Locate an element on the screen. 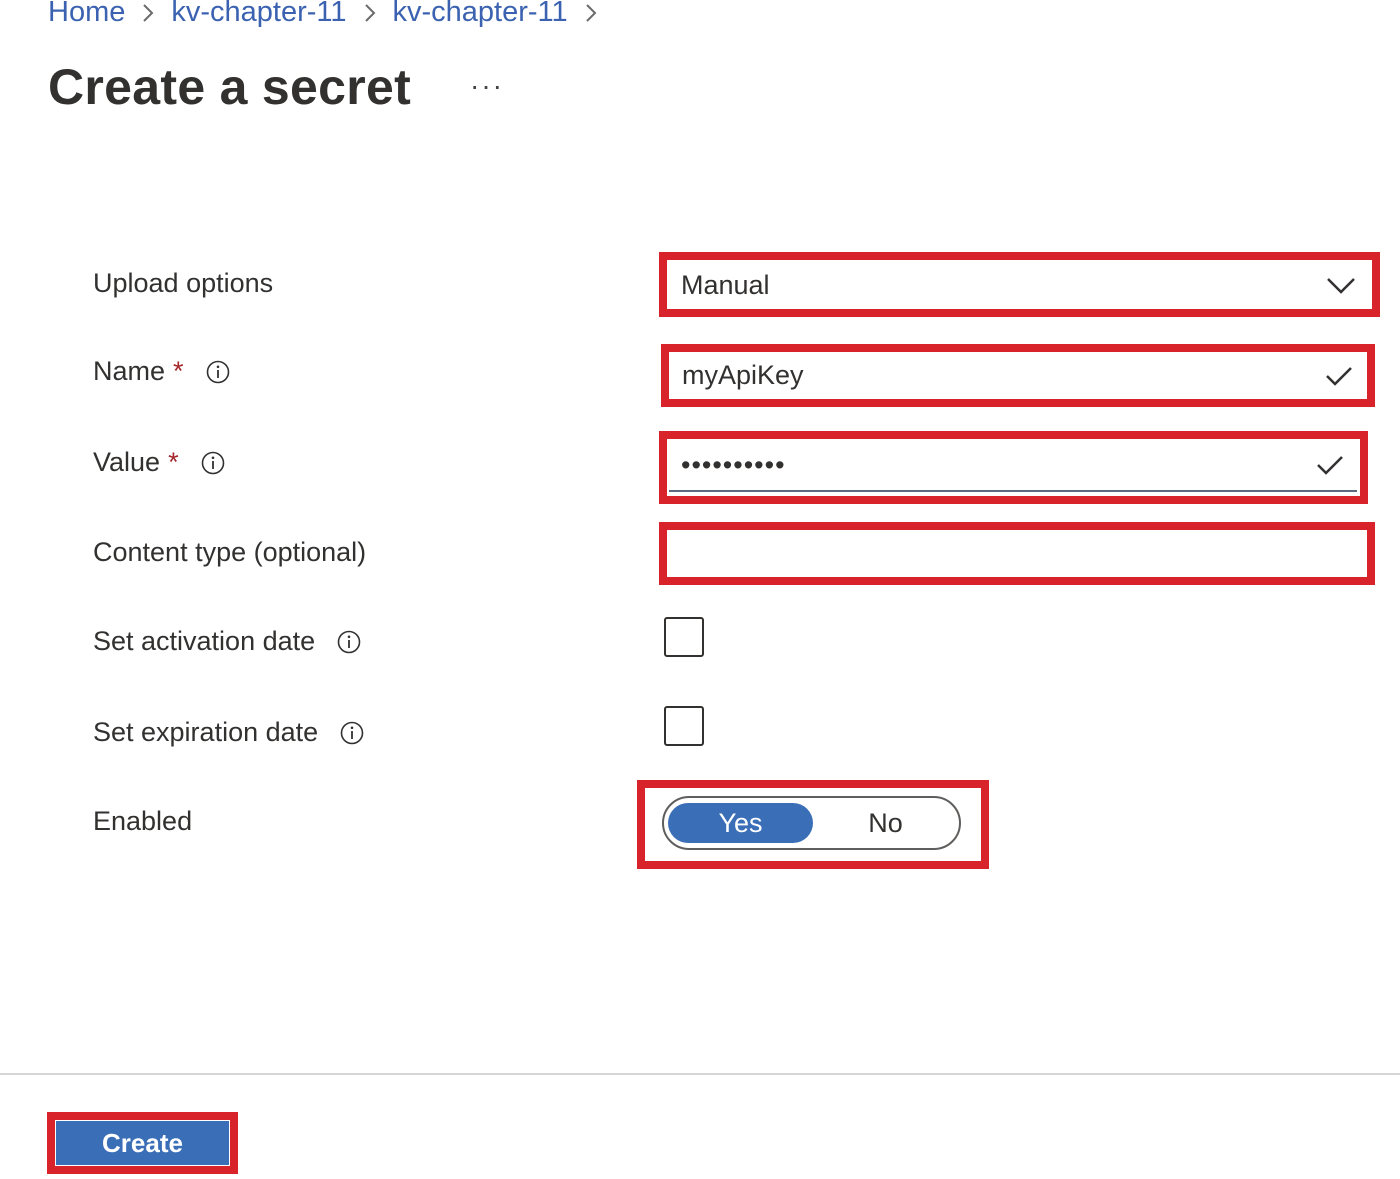 Image resolution: width=1400 pixels, height=1179 pixels. enabled-label: Enabled is located at coordinates (142, 821).